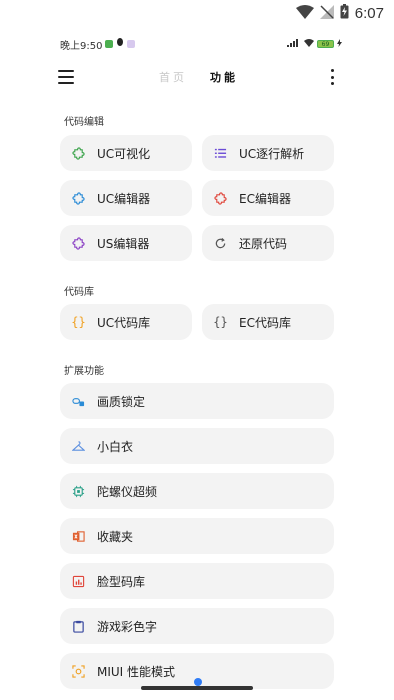 Image resolution: width=394 pixels, height=700 pixels. What do you see at coordinates (115, 446) in the screenshot?
I see `white-outfit-label: 小白衣` at bounding box center [115, 446].